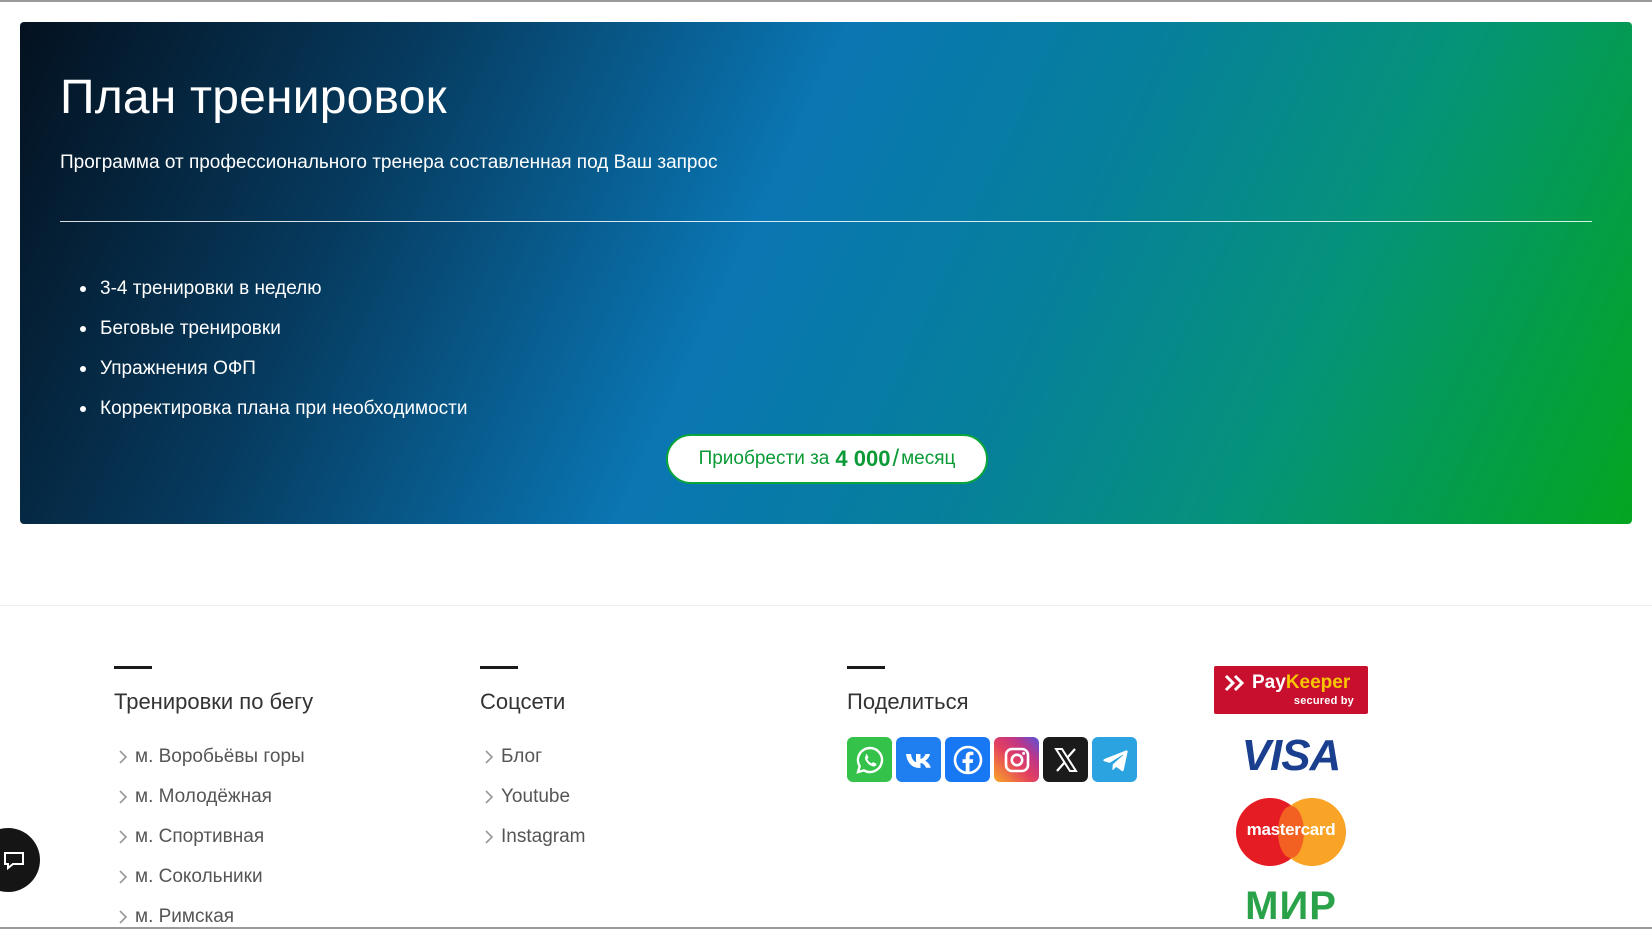 The image size is (1652, 937). I want to click on column-title: Поделиться, so click(908, 701).